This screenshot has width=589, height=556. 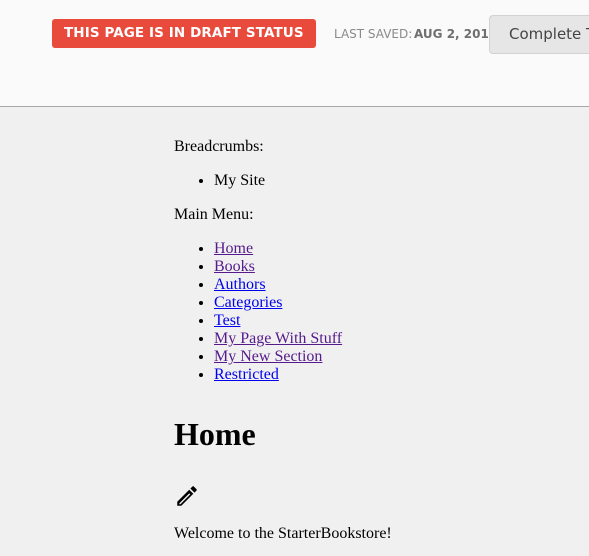 What do you see at coordinates (184, 33) in the screenshot?
I see `draft-status-badge: THIS PAGE IS IN DRAFT STATUS` at bounding box center [184, 33].